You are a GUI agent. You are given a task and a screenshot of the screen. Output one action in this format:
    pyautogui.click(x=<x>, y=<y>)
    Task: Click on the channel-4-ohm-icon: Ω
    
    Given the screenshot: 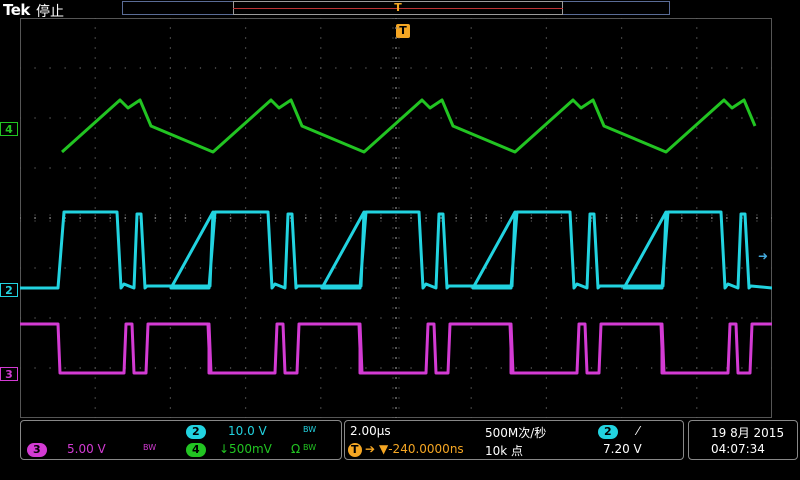 What is the action you would take?
    pyautogui.click(x=296, y=449)
    